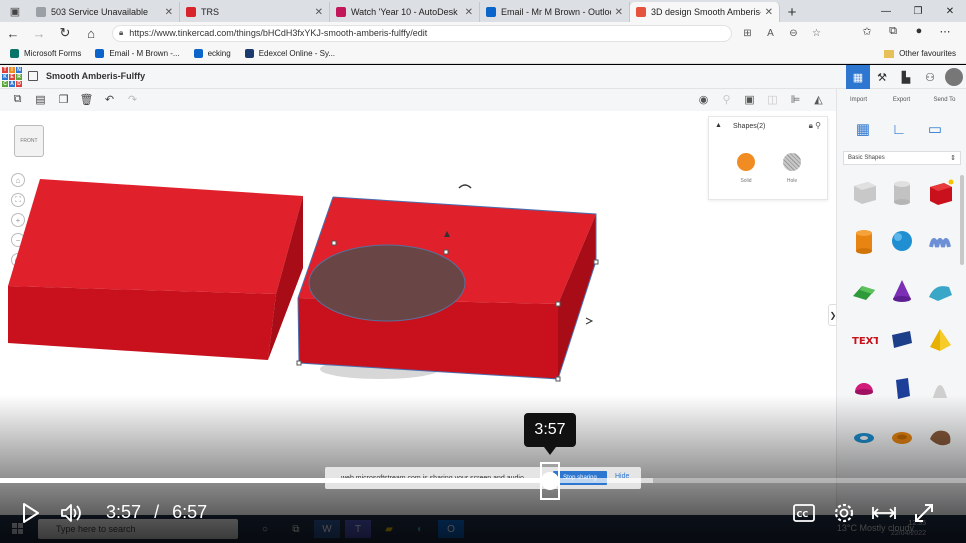 Image resolution: width=966 pixels, height=543 pixels. Describe the element at coordinates (746, 162) in the screenshot. I see `solid-swatch` at that location.